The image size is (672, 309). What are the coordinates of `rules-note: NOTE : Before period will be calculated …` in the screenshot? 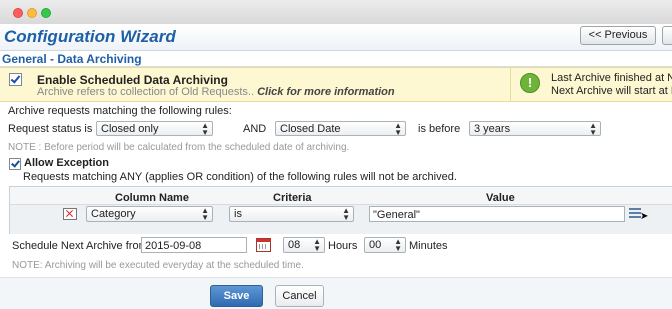 It's located at (179, 147).